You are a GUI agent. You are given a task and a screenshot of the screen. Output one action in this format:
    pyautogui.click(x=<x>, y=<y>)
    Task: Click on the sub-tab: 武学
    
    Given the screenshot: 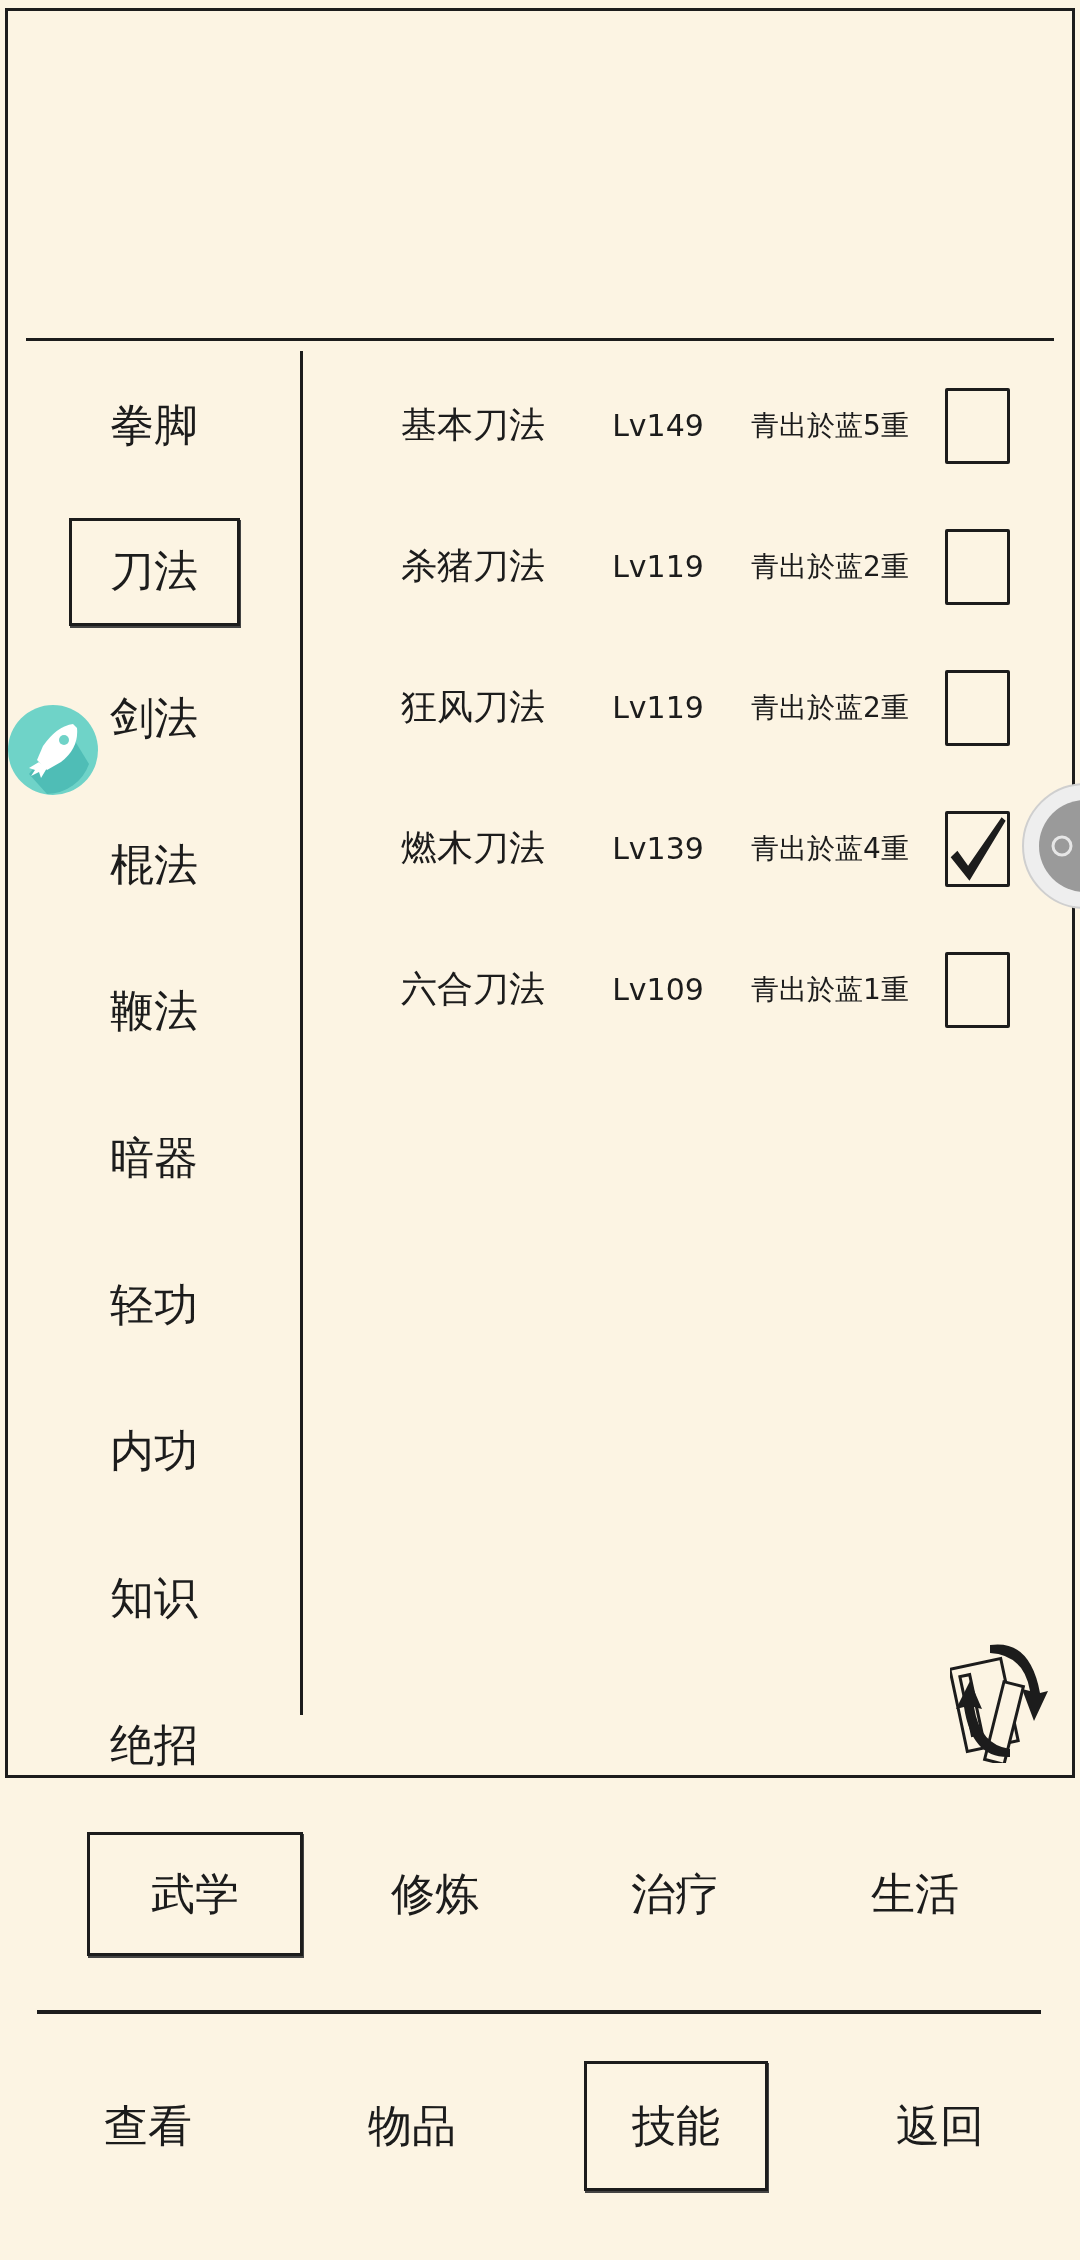 What is the action you would take?
    pyautogui.click(x=195, y=1894)
    